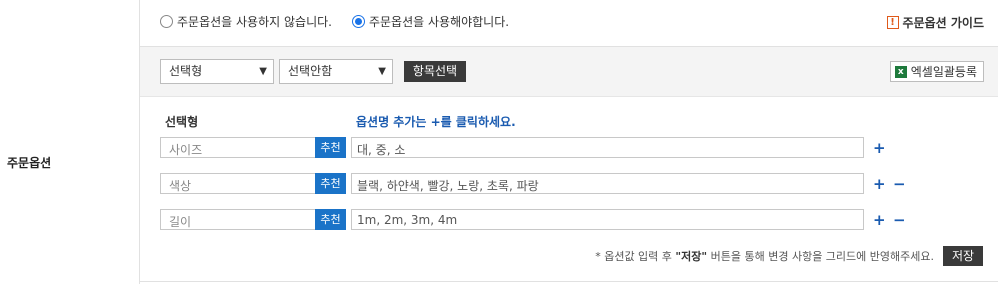  What do you see at coordinates (448, 186) in the screenshot?
I see `option-values-text: 블랙, 하얀색, 빨강, 노랑, 초록, 파랑` at bounding box center [448, 186].